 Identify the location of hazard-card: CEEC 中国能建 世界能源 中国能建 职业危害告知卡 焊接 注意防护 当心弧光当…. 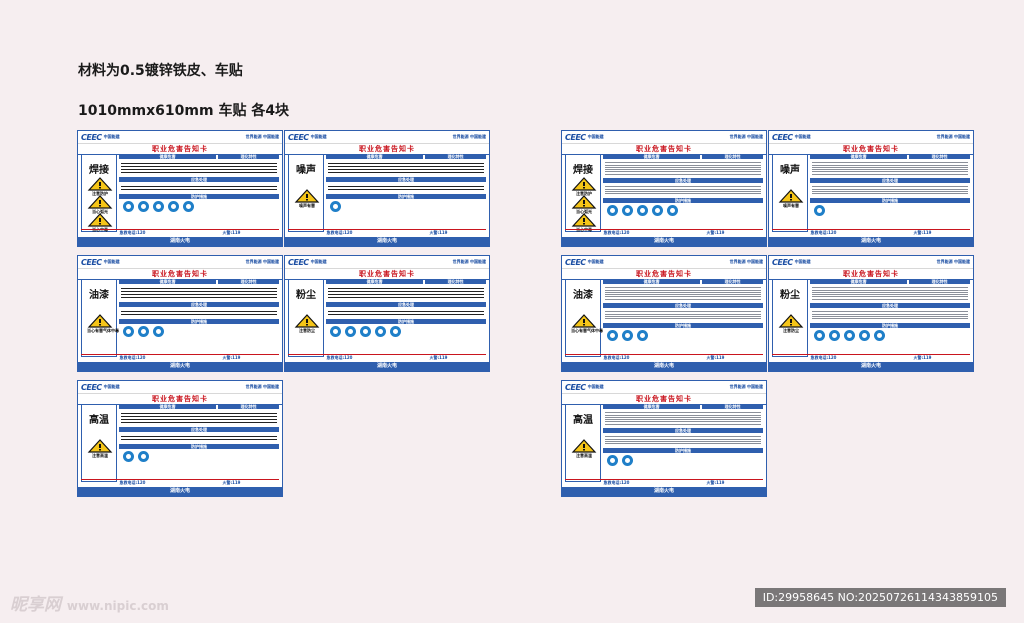
(664, 188).